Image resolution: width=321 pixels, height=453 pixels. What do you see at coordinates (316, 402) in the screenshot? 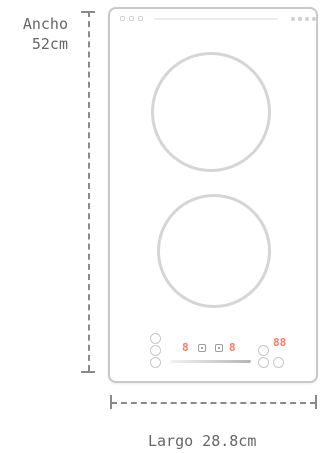
I see `width-dimension-right-cap` at bounding box center [316, 402].